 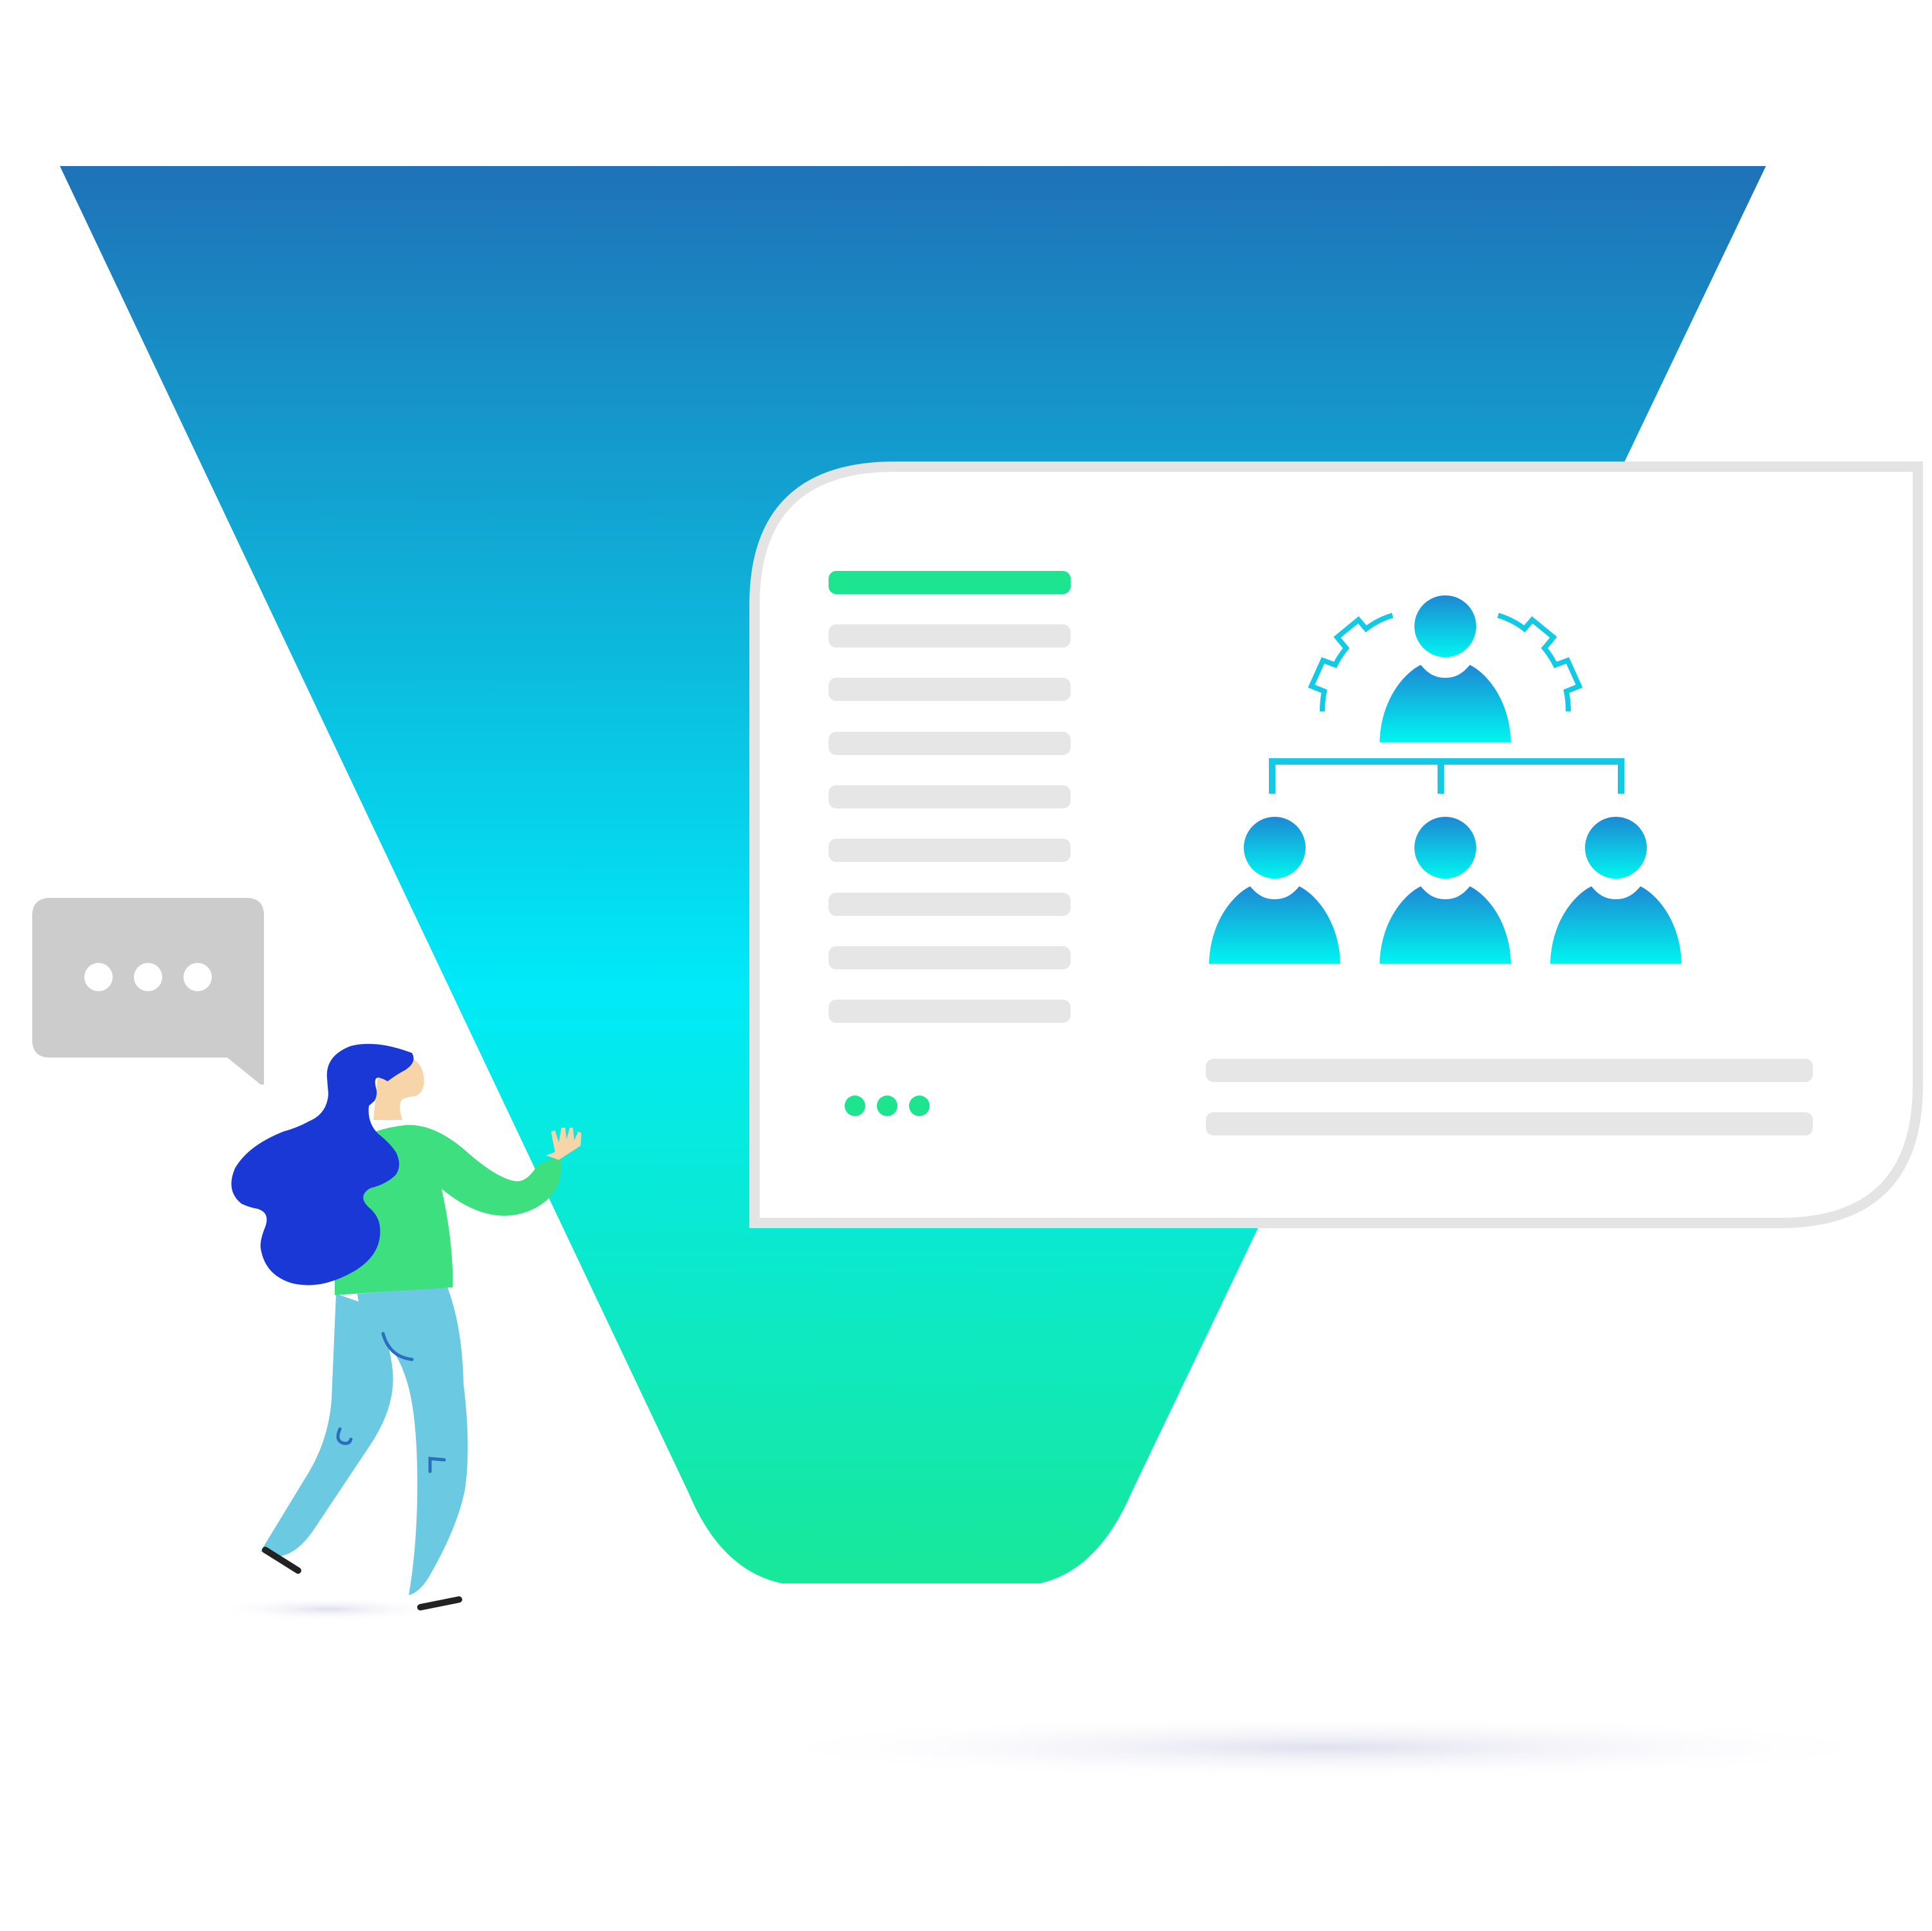 I want to click on person-shadow, so click(x=328, y=1609).